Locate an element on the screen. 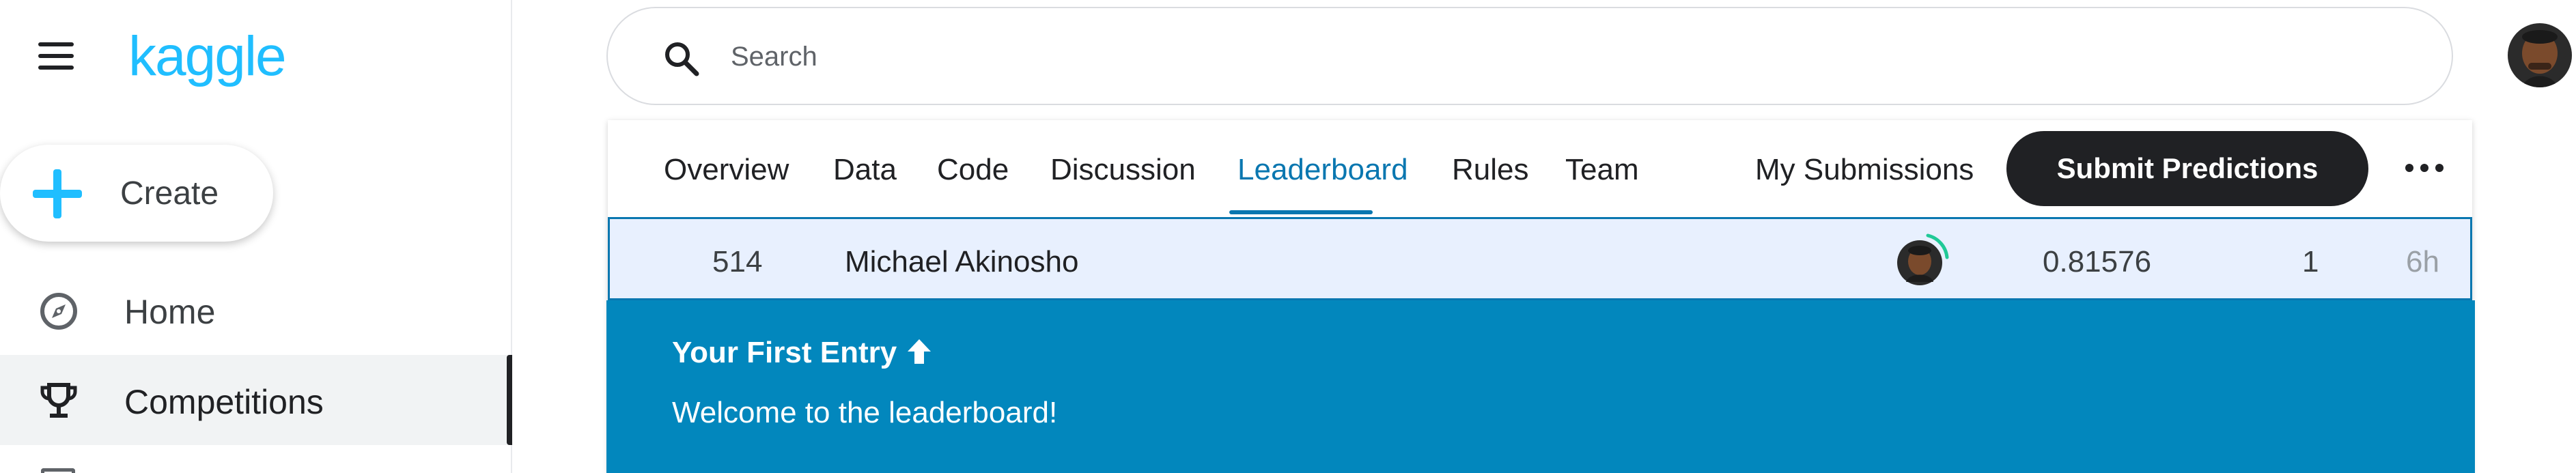 This screenshot has width=2576, height=473. leaderboard-team-name: Michael Akinosho is located at coordinates (961, 262).